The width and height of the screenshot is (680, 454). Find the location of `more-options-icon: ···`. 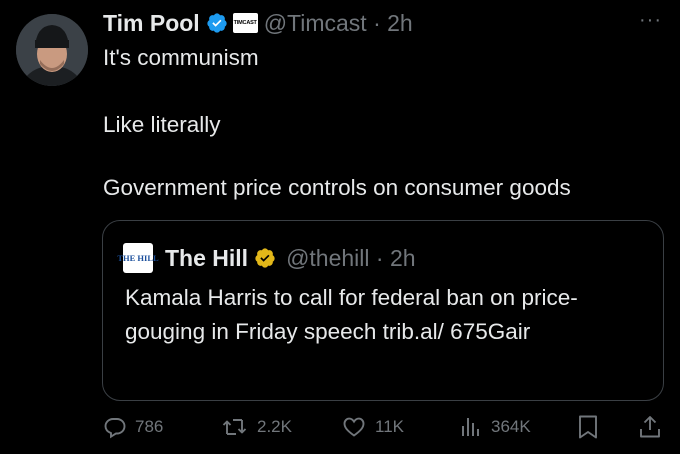

more-options-icon: ··· is located at coordinates (650, 20).